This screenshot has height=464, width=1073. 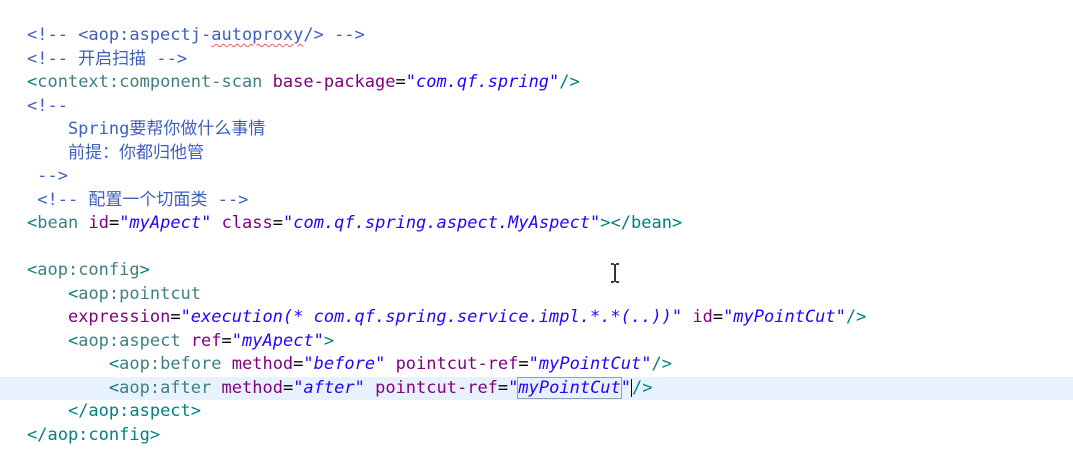 I want to click on attribute-value: "before", so click(x=344, y=364).